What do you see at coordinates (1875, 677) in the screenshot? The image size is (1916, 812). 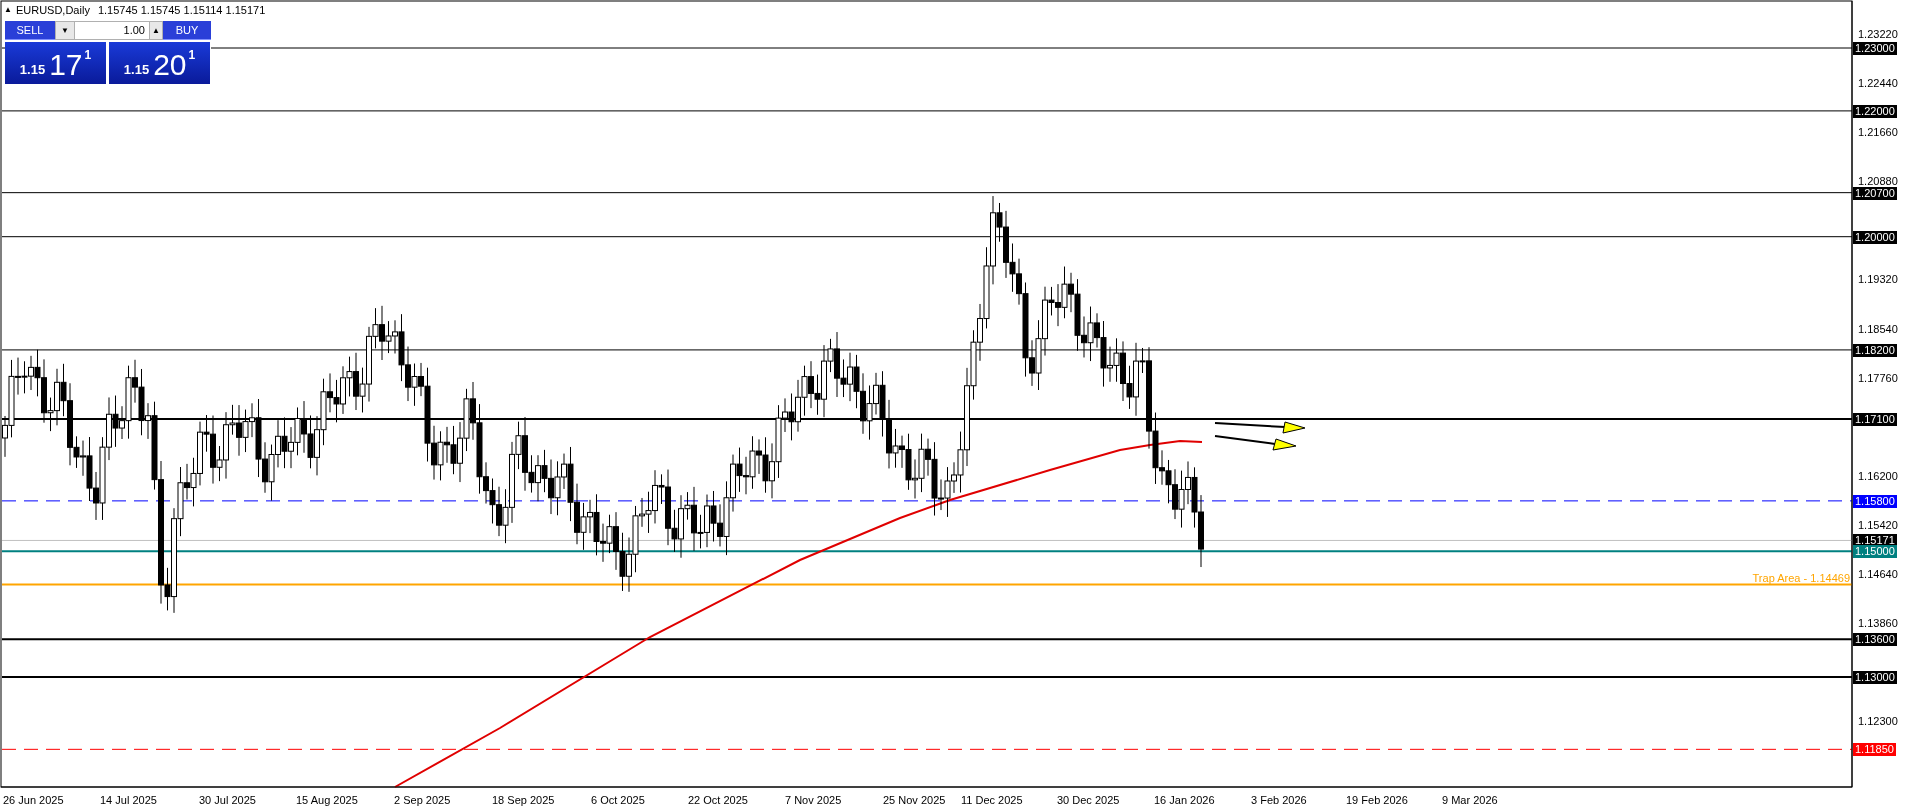 I see `price-level-label: 1.13000` at bounding box center [1875, 677].